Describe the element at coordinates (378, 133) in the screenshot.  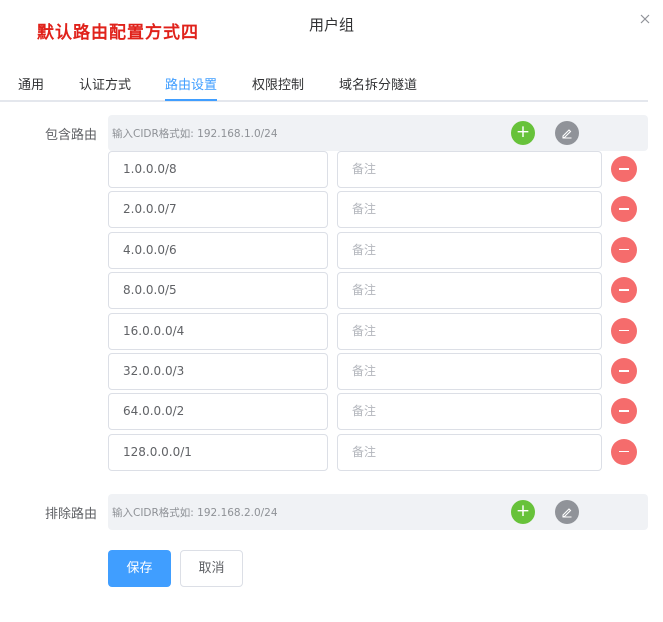
I see `include-route-input: 输入CIDR格式如: 192.168.1.0/24 +` at that location.